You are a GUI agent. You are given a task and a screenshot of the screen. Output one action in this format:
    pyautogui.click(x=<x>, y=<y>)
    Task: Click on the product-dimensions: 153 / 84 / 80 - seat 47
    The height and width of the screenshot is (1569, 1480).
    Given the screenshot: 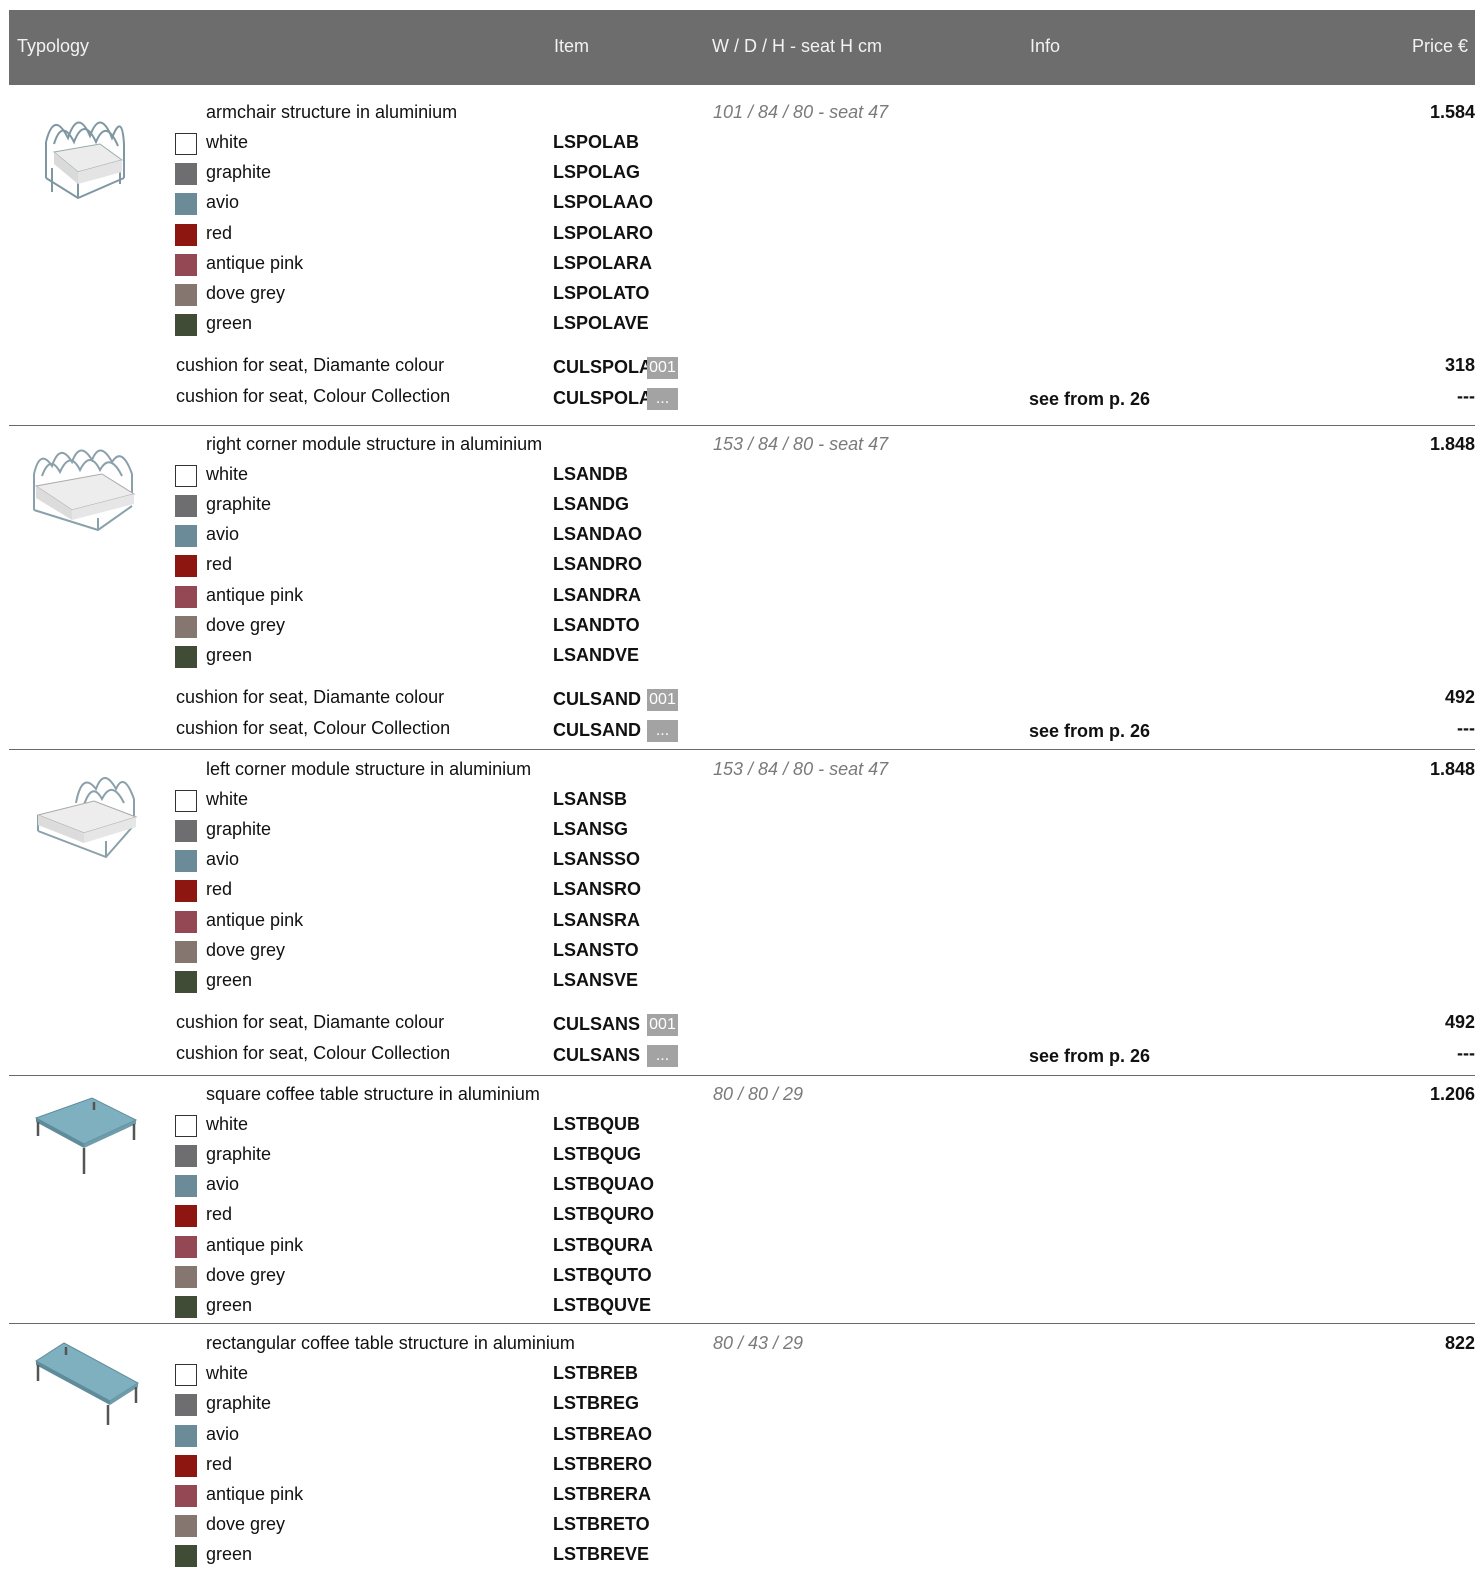 What is the action you would take?
    pyautogui.click(x=801, y=444)
    